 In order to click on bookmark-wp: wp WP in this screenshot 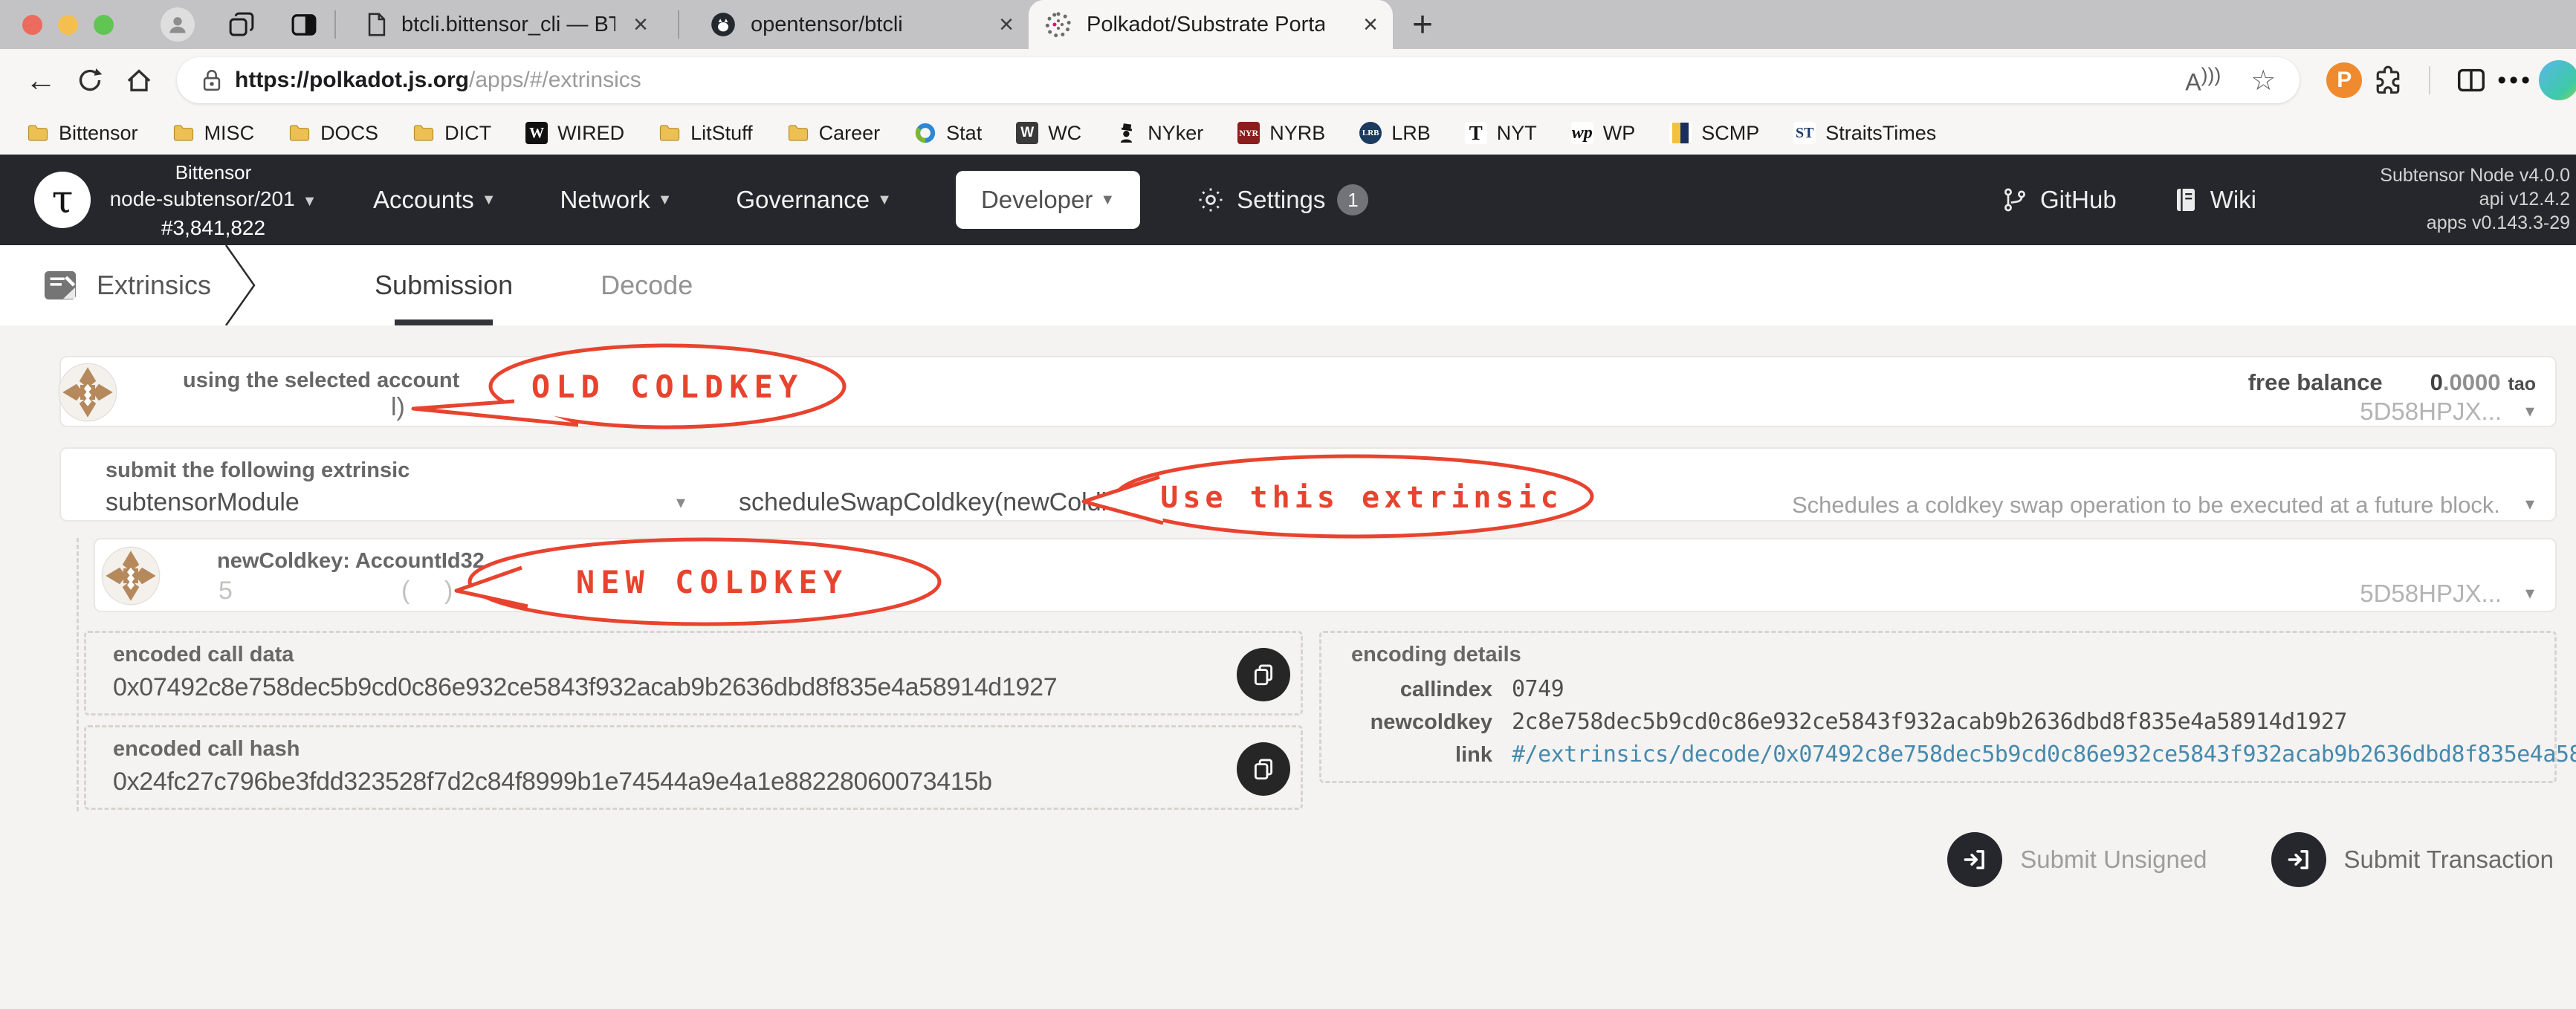, I will do `click(1603, 133)`.